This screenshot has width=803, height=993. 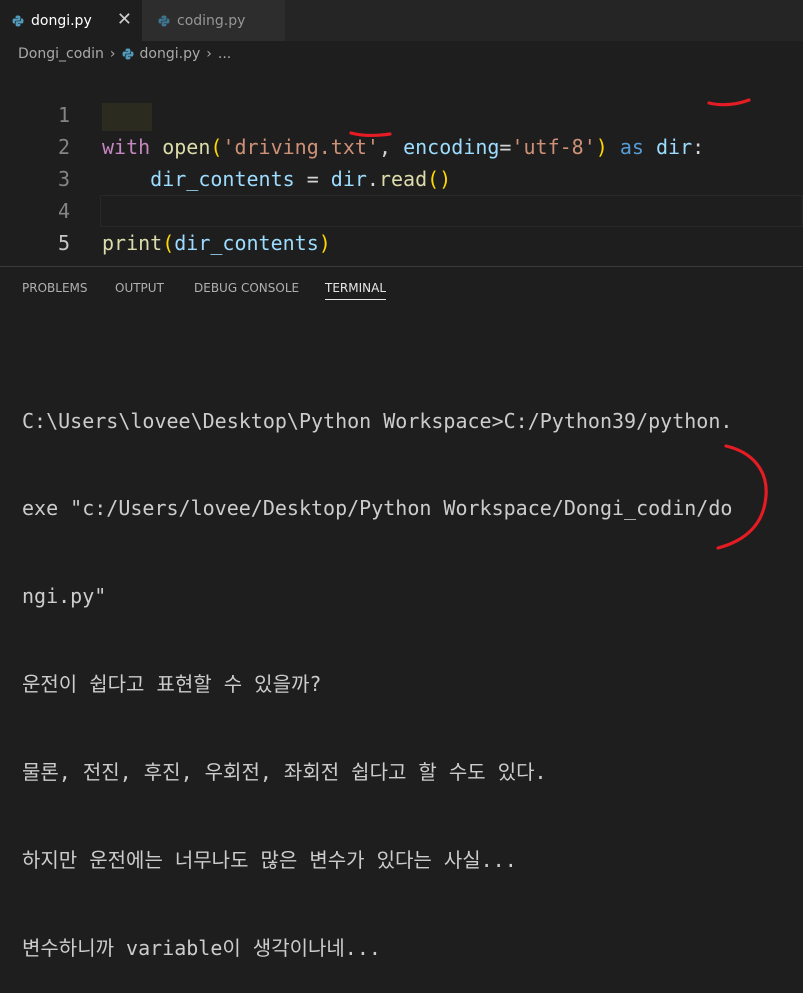 I want to click on tab-coding-py: coding.py, so click(x=213, y=20).